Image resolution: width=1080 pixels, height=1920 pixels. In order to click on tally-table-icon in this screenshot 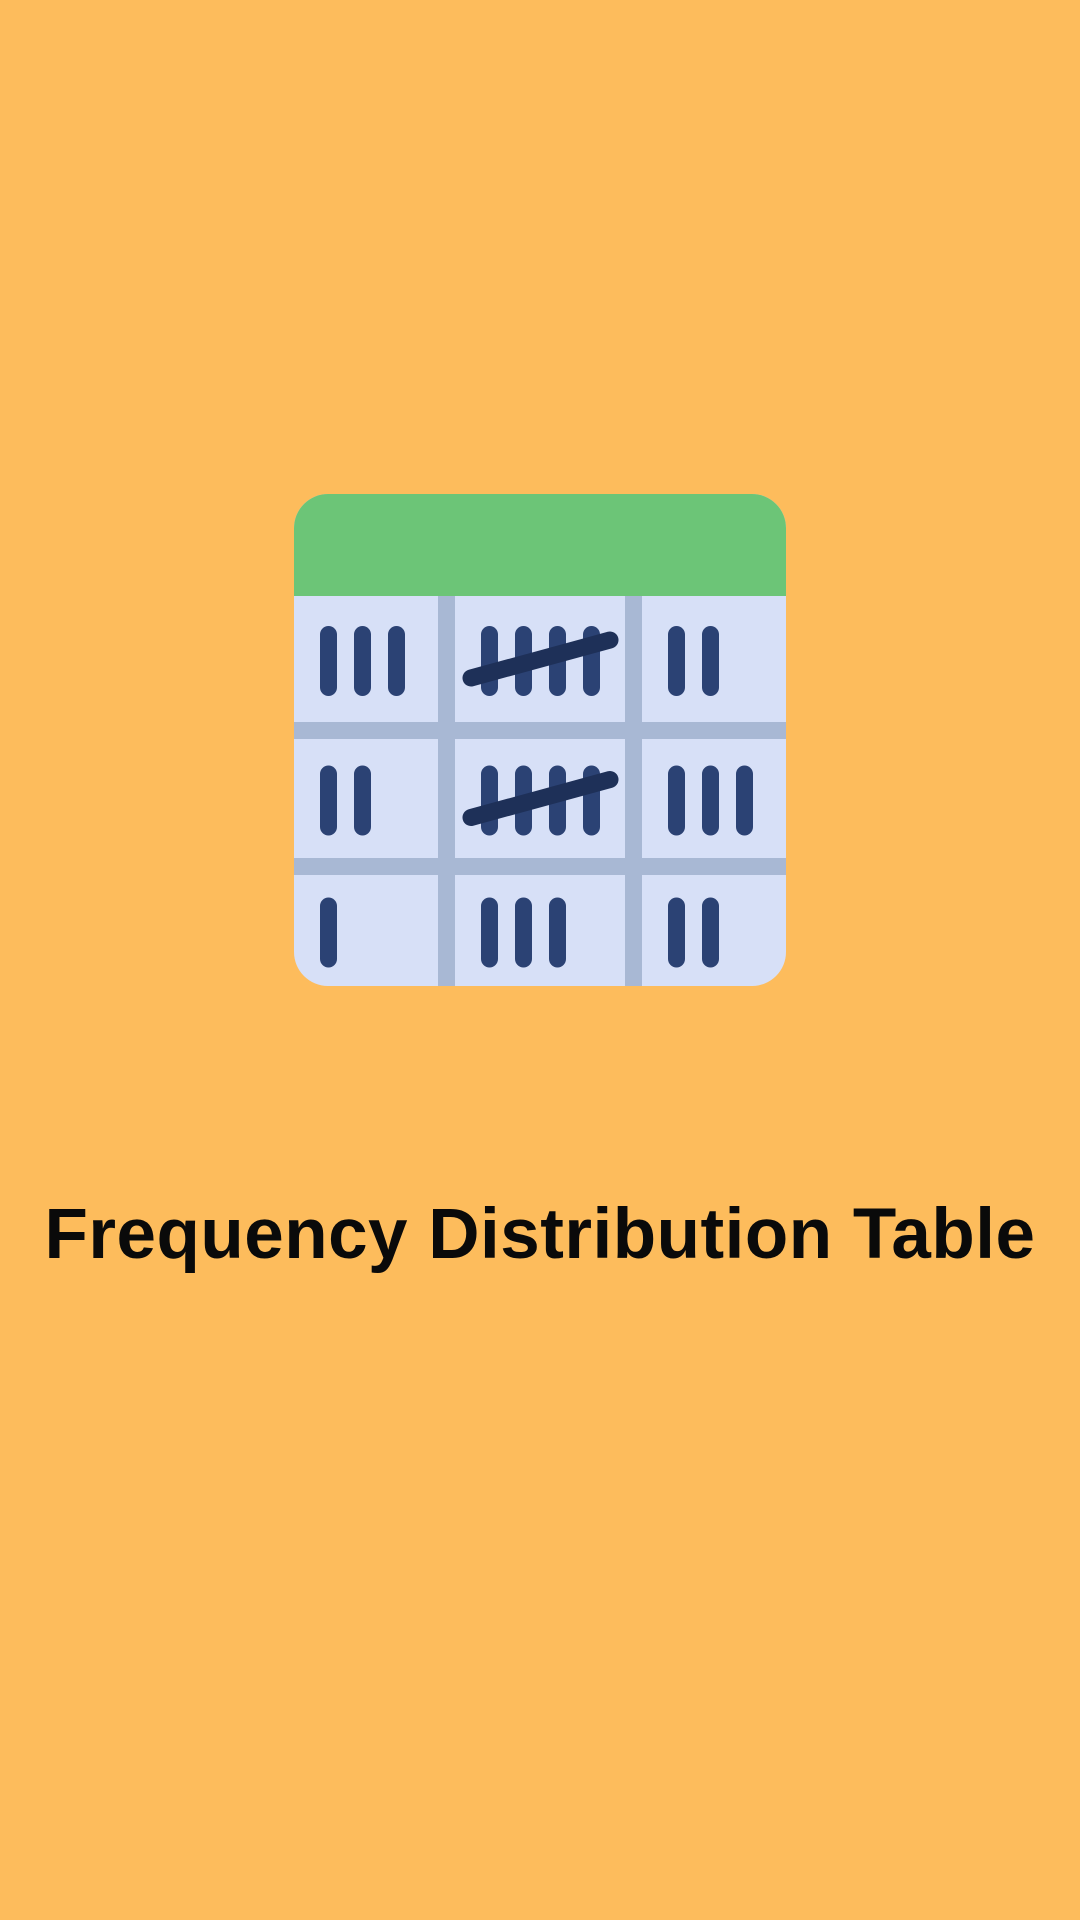, I will do `click(540, 740)`.